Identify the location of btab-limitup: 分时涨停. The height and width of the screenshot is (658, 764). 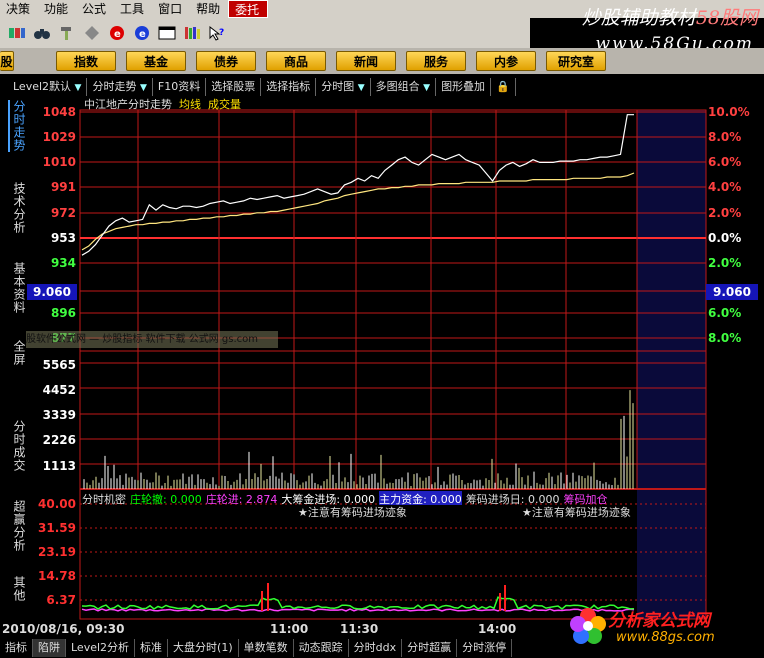
(485, 648).